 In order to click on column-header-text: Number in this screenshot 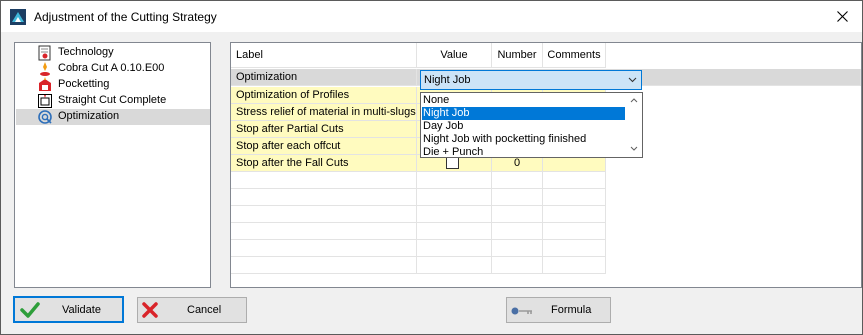, I will do `click(517, 55)`.